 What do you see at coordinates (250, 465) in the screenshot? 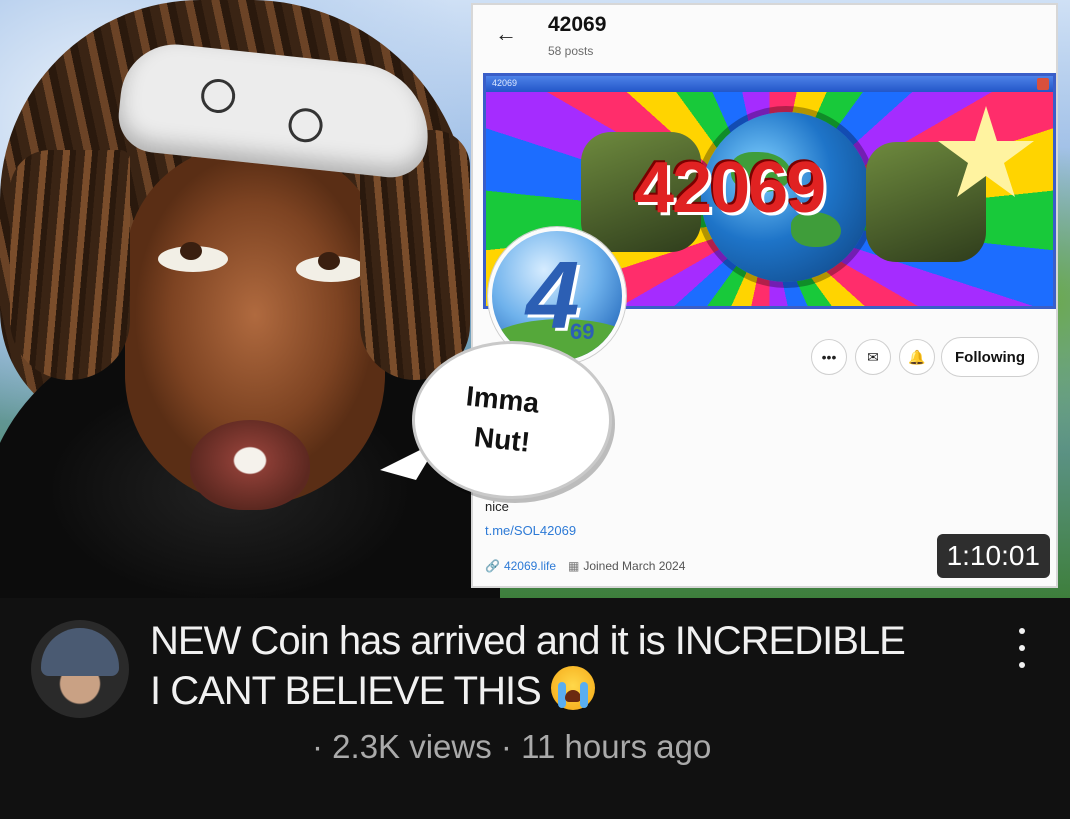
I see `mouth` at bounding box center [250, 465].